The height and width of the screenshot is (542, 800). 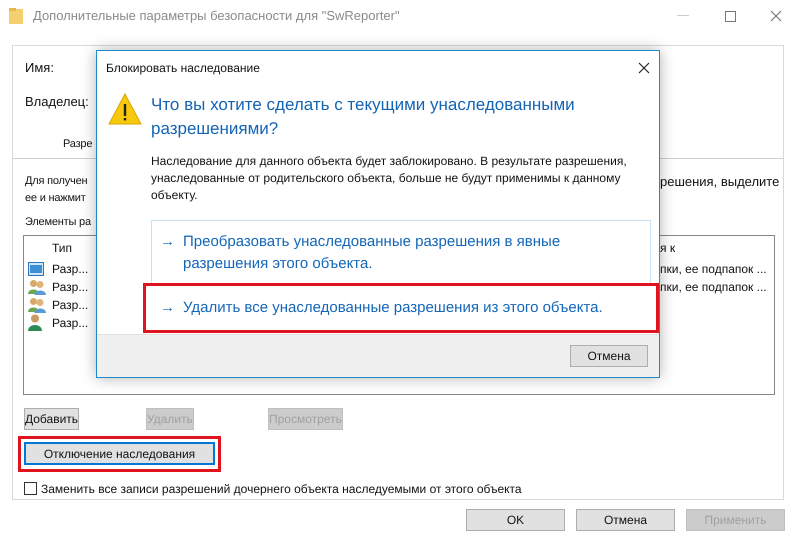 I want to click on dialog-button: Отмена, so click(x=625, y=520).